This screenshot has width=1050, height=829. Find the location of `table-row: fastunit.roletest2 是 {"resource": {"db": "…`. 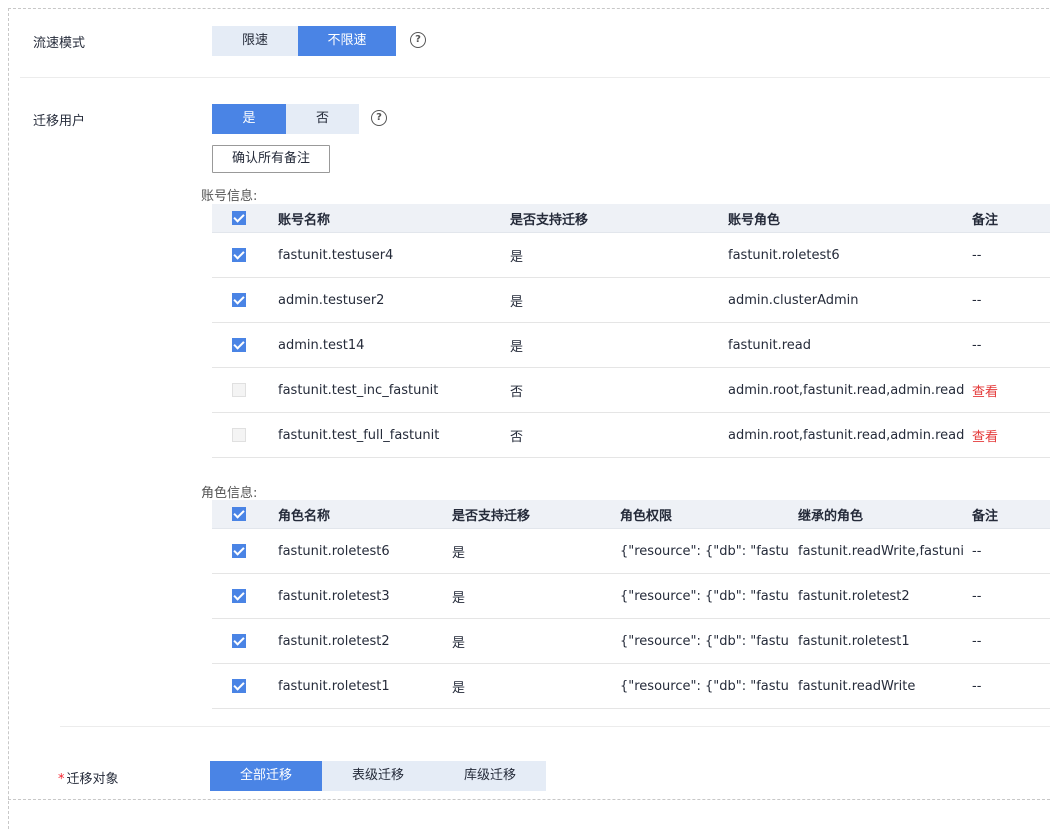

table-row: fastunit.roletest2 是 {"resource": {"db": "… is located at coordinates (631, 641).